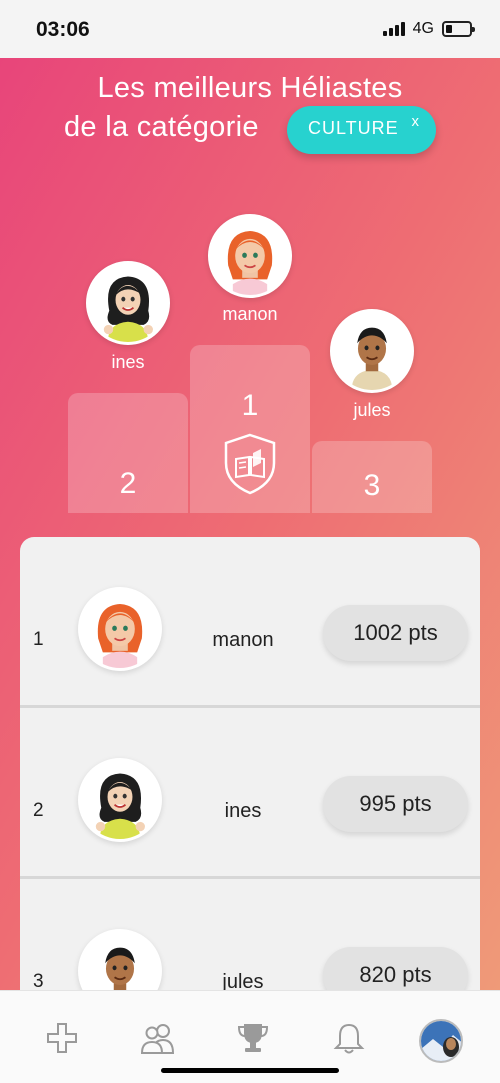  I want to click on plus-icon, so click(62, 1038).